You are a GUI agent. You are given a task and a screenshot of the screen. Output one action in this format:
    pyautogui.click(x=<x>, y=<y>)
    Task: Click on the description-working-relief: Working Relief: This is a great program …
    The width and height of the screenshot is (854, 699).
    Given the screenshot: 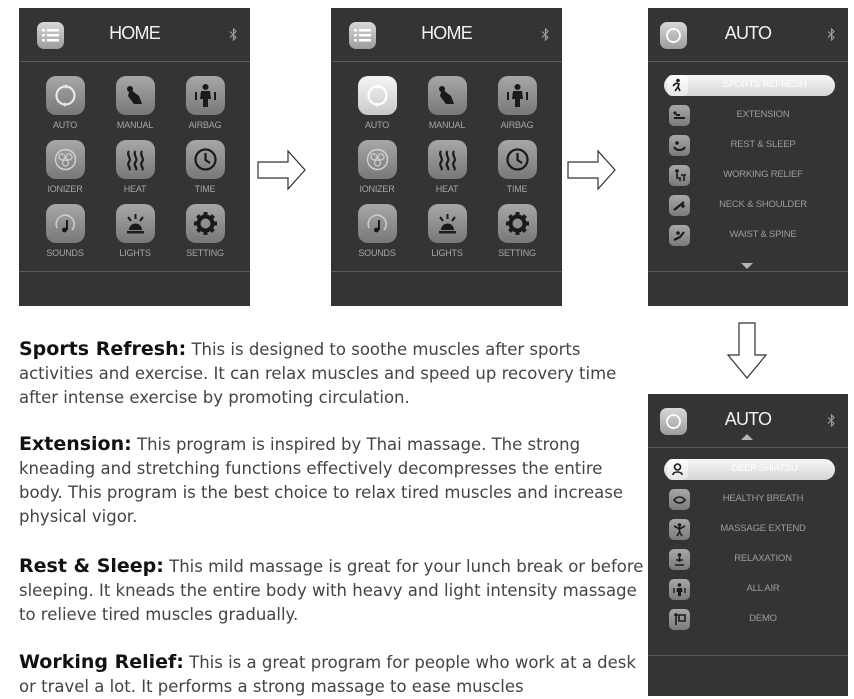 What is the action you would take?
    pyautogui.click(x=334, y=674)
    